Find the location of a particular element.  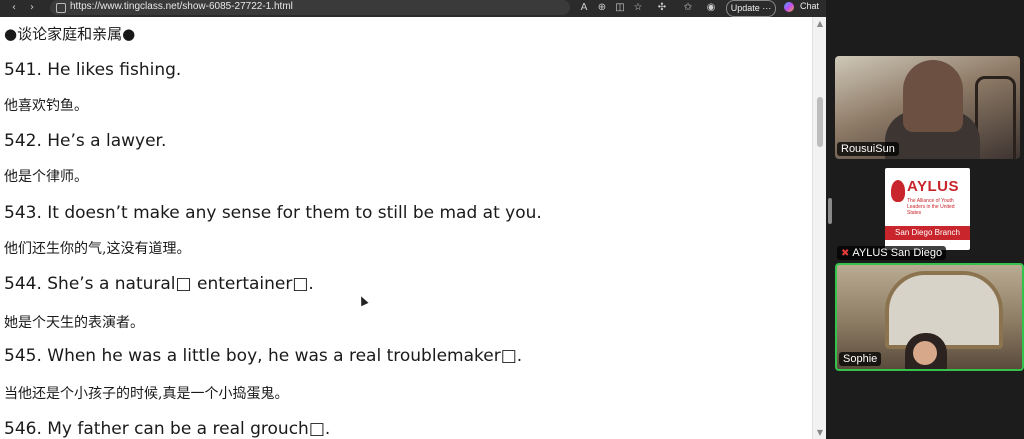

chat-label: Chat is located at coordinates (809, 6).